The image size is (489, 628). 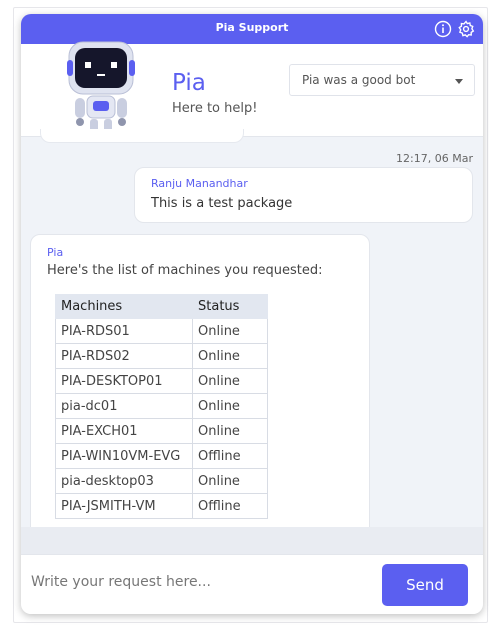 I want to click on user-message: Ranju Manandhar This is a test package, so click(x=303, y=195).